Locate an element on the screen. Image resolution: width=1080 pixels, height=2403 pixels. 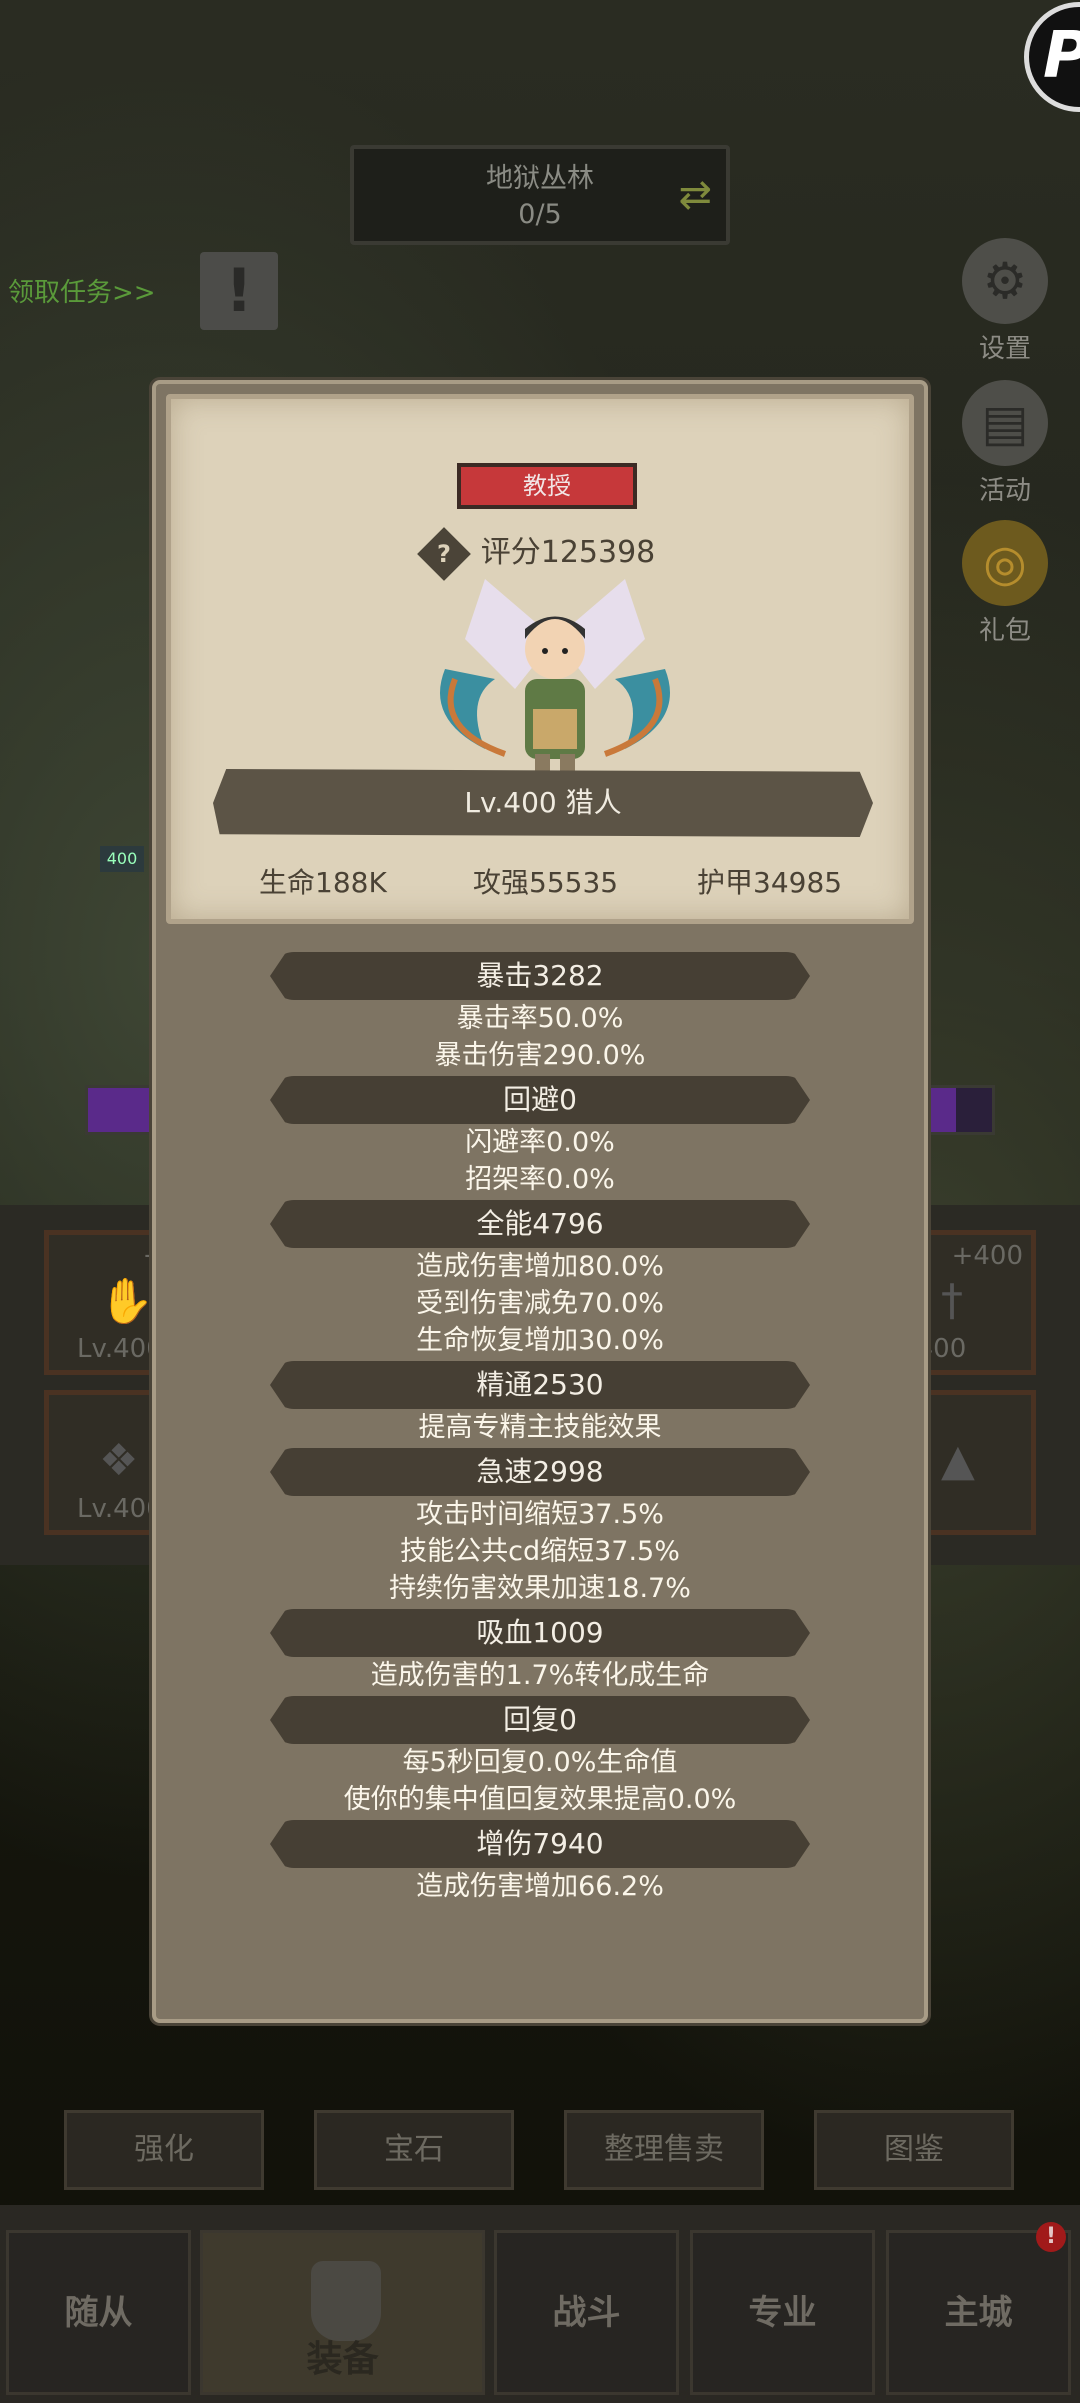
attribute-detail: 暴击率50.0% is located at coordinates (540, 1018).